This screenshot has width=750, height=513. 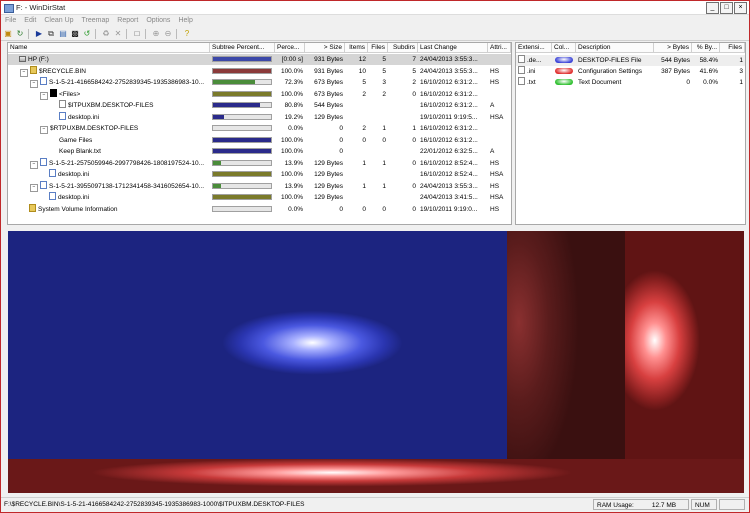 What do you see at coordinates (675, 60) in the screenshot?
I see `ext-bytes: 544 Bytes` at bounding box center [675, 60].